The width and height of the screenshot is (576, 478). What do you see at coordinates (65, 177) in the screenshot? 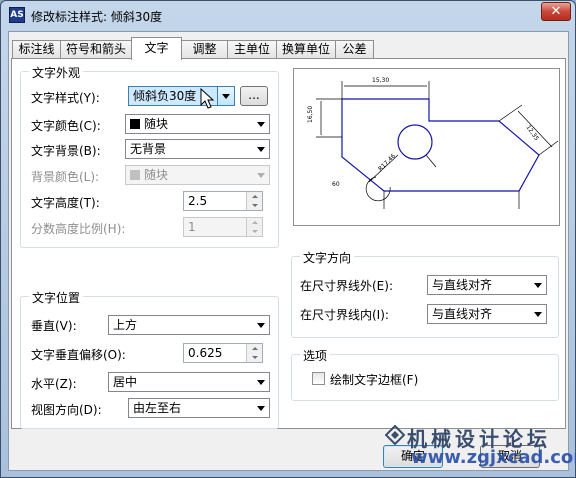
I see `fill-color-label: 背景颜色(L):` at bounding box center [65, 177].